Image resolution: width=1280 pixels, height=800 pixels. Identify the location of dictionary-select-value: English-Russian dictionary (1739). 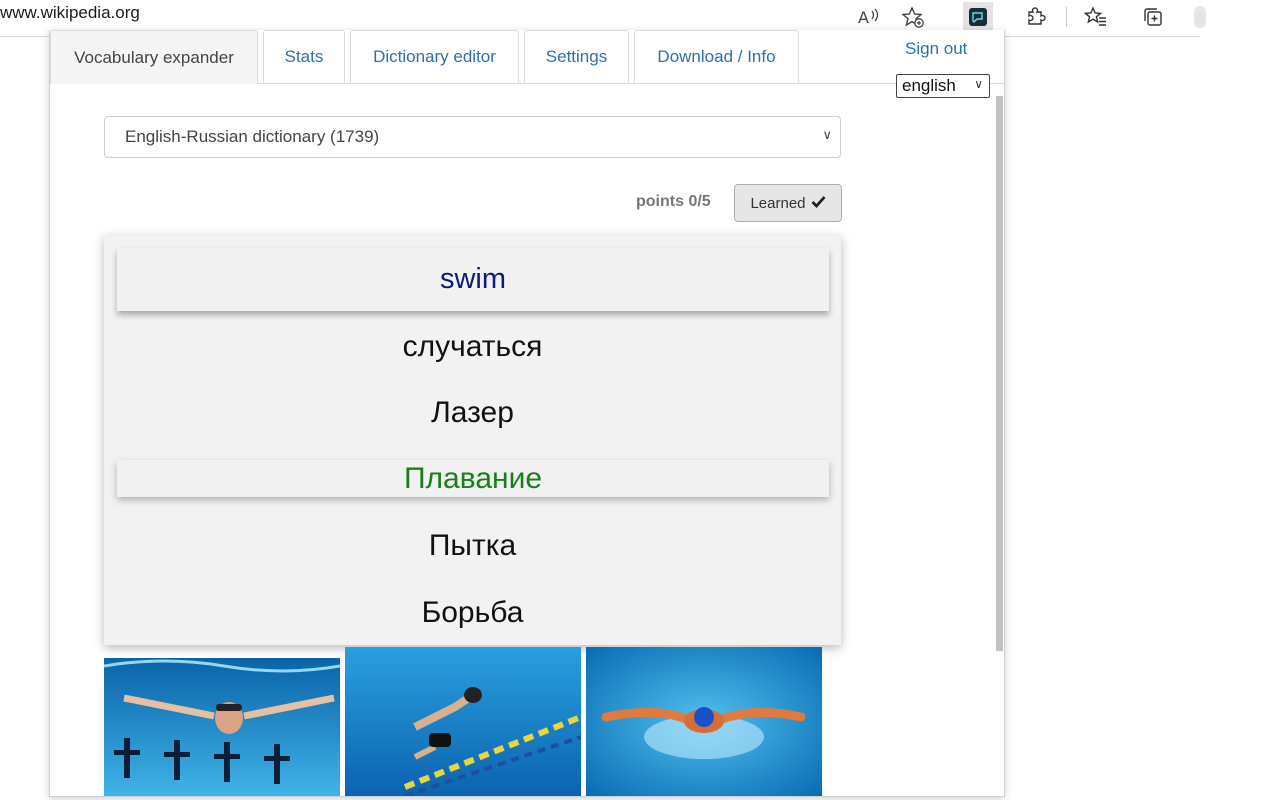
(252, 136).